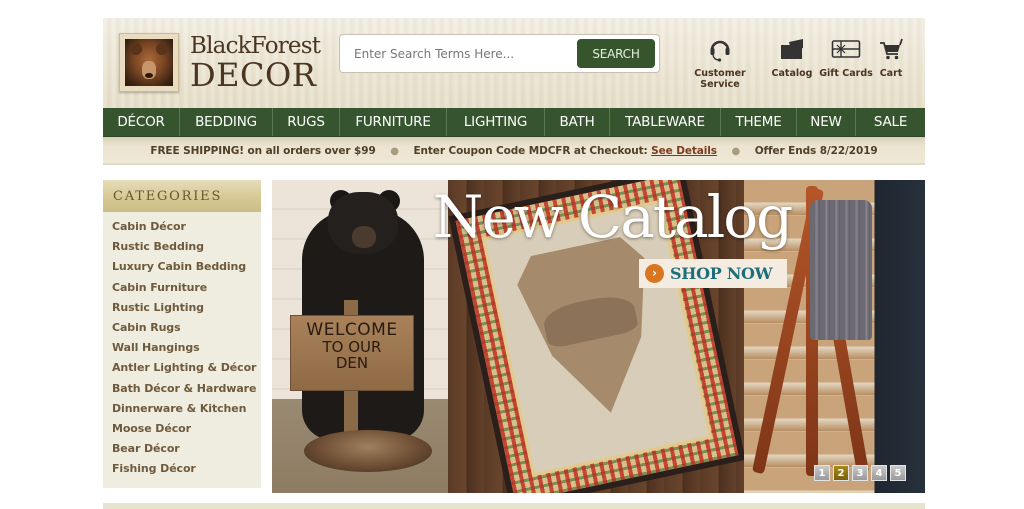 This screenshot has width=1024, height=509. I want to click on slide-pager: 1 2 3 4 5, so click(860, 473).